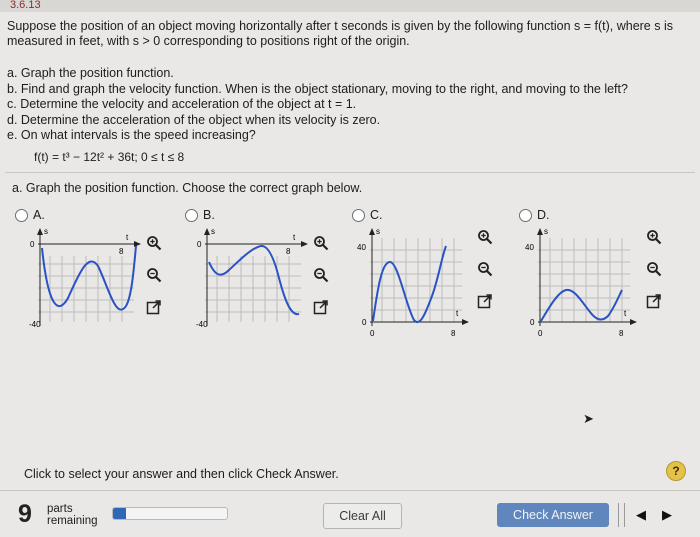 The image size is (700, 537). I want to click on parts-label: parts, so click(60, 509).